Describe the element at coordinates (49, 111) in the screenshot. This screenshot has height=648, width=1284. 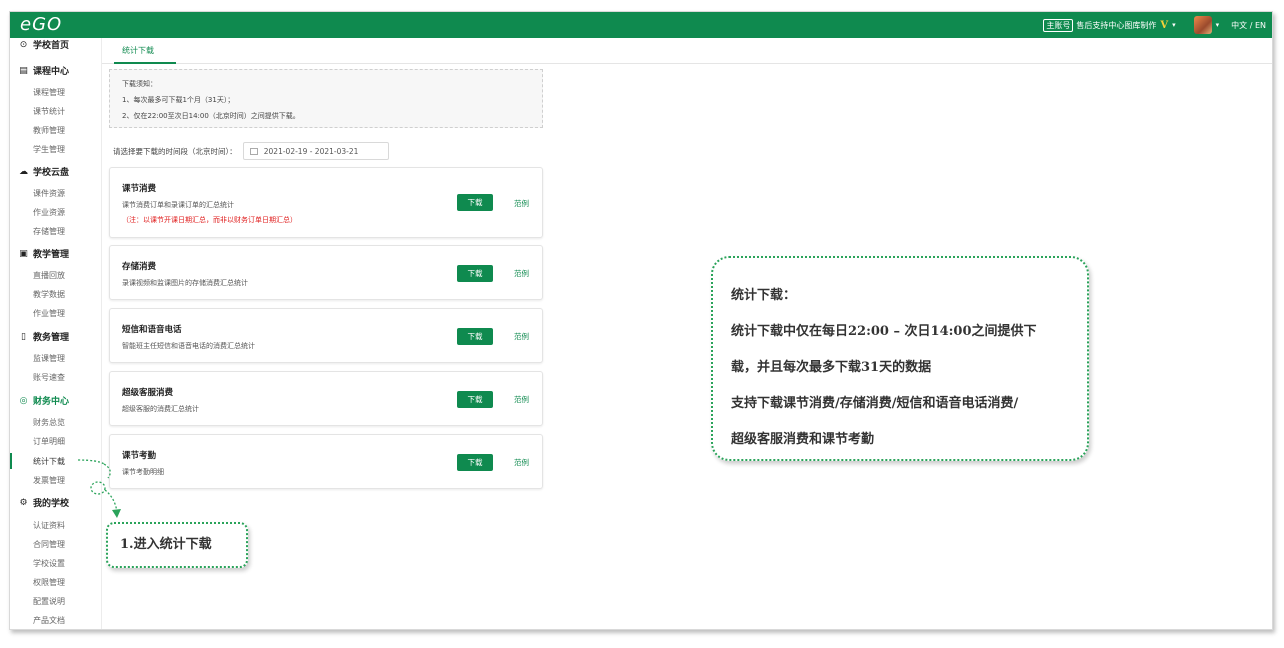
I see `sidebar-item-lesson-stats: 课节统计` at that location.